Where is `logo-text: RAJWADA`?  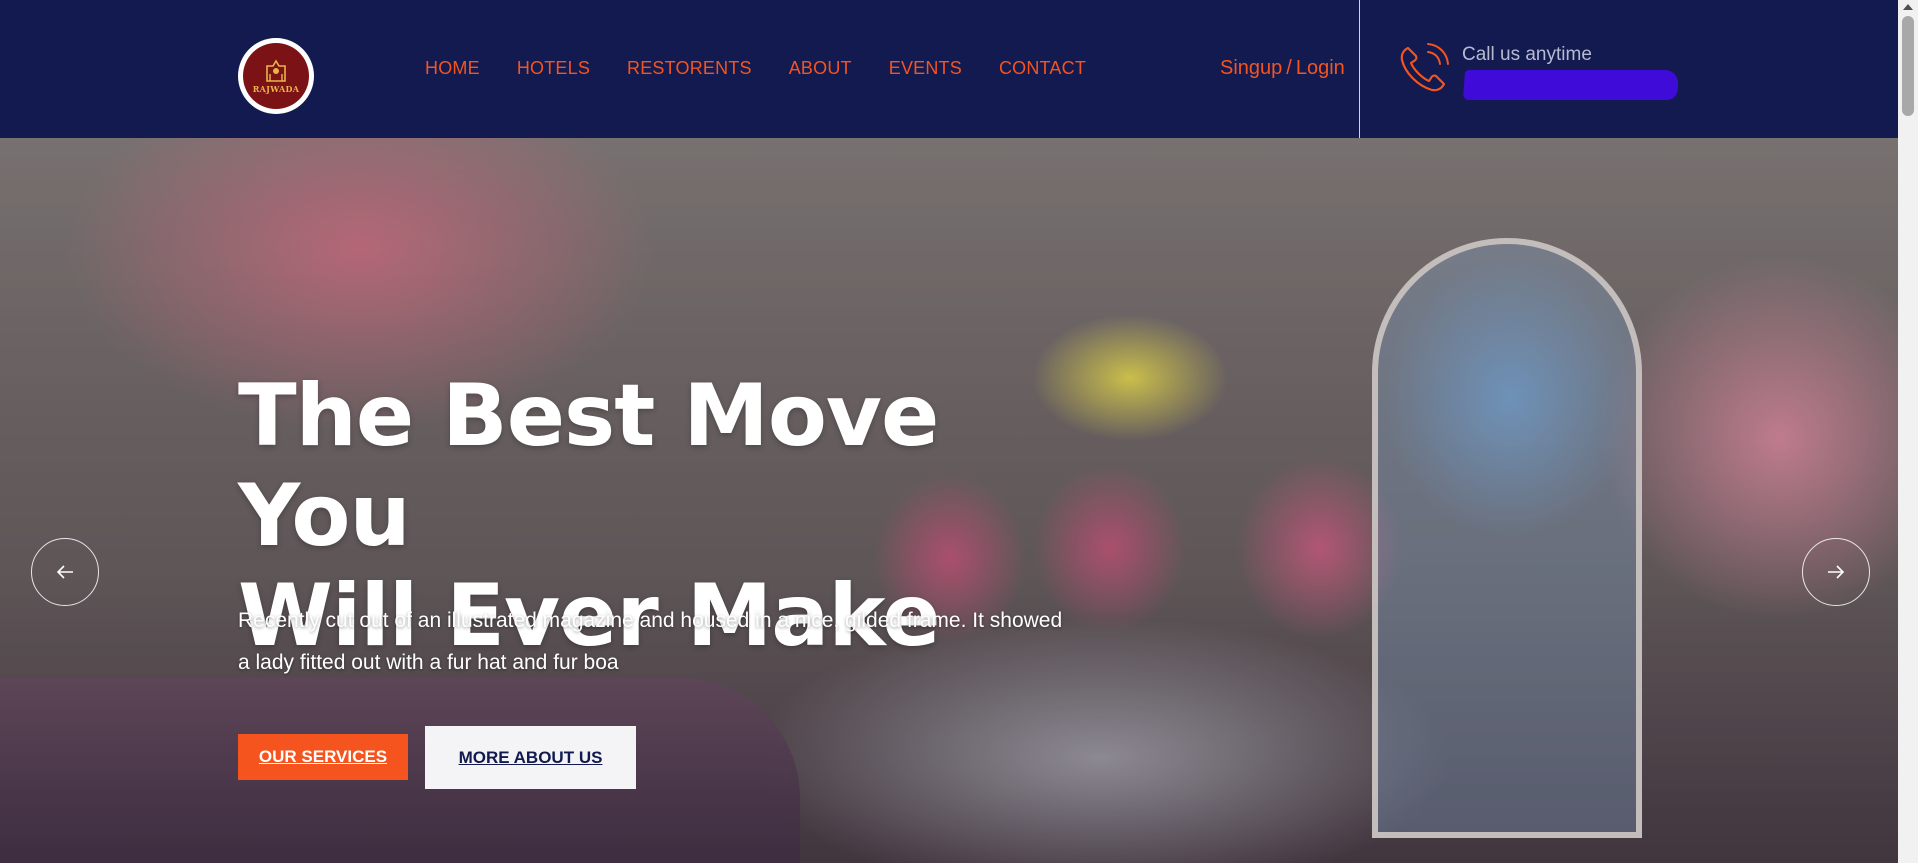 logo-text: RAJWADA is located at coordinates (276, 88).